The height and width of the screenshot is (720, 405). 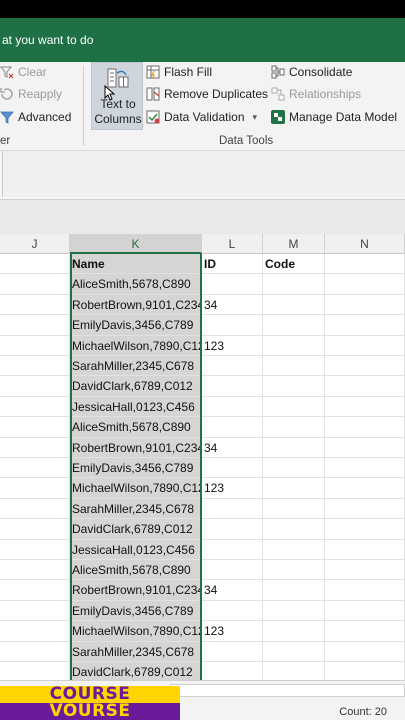 I want to click on advanced-filter-button: Advanced, so click(x=35, y=117).